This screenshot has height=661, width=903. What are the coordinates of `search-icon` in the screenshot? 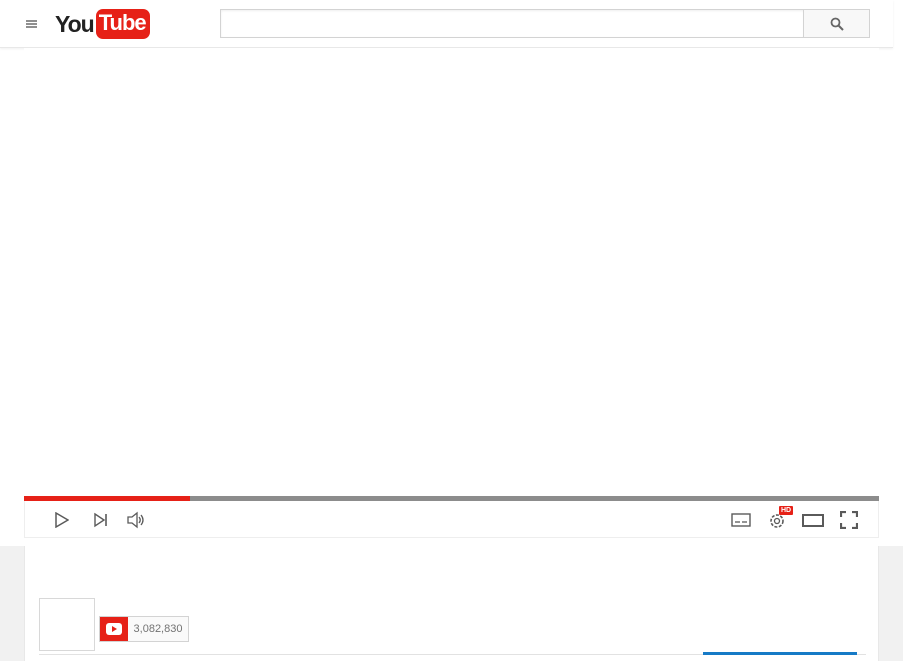 It's located at (837, 24).